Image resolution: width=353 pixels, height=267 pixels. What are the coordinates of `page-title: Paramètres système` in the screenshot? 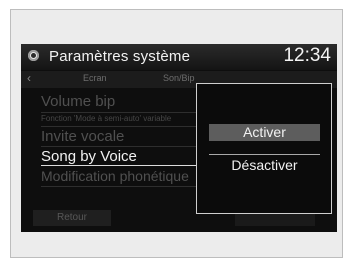 It's located at (120, 56).